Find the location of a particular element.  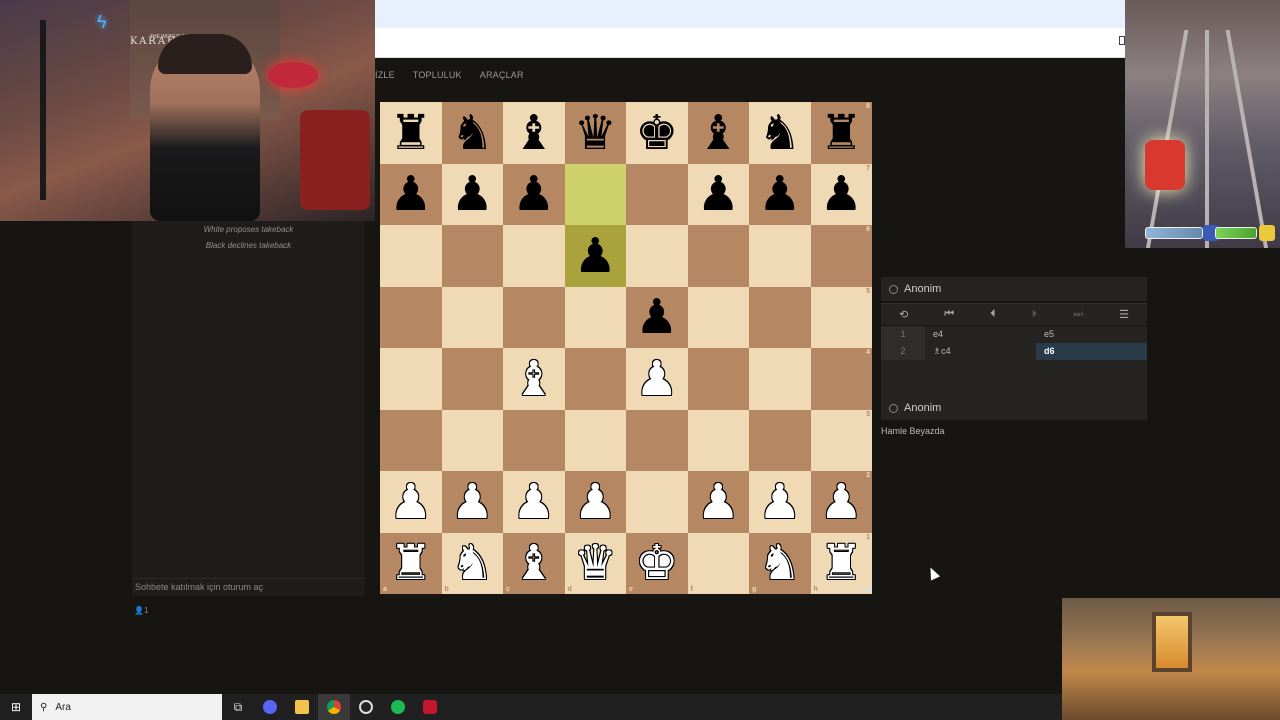

square-a4 is located at coordinates (411, 379).